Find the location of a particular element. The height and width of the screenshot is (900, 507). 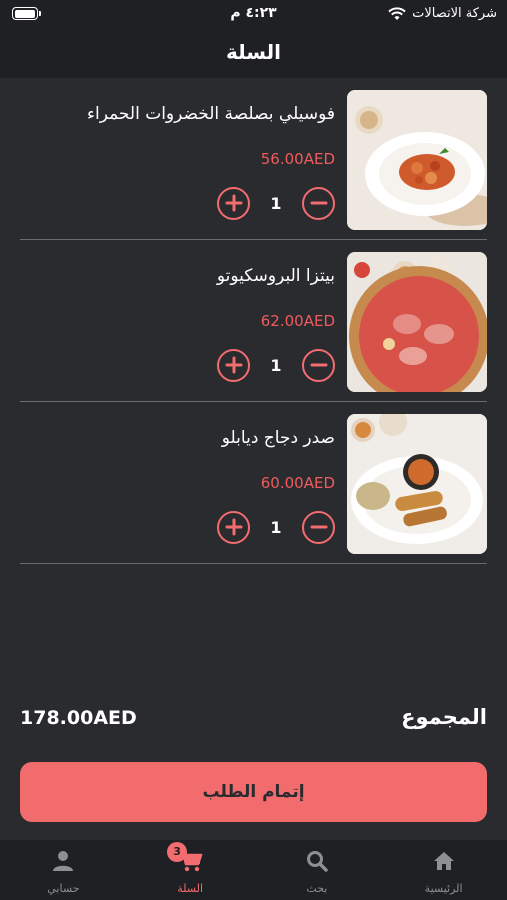

total-label: المجموع is located at coordinates (444, 717).